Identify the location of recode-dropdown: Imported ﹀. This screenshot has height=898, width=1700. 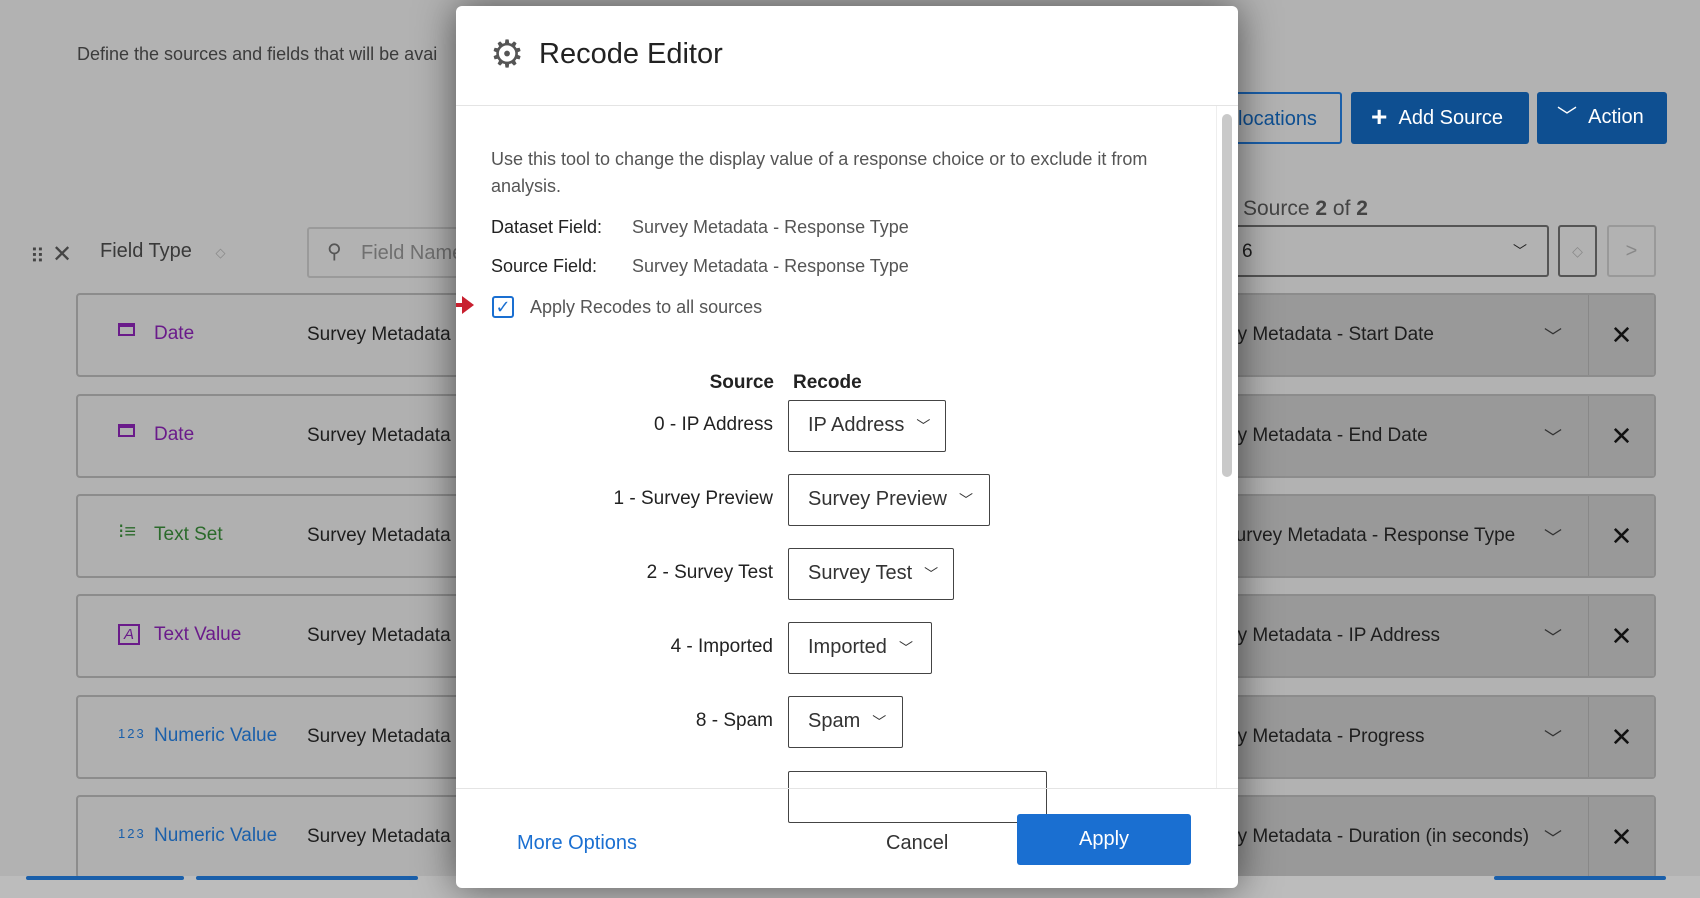
(860, 648).